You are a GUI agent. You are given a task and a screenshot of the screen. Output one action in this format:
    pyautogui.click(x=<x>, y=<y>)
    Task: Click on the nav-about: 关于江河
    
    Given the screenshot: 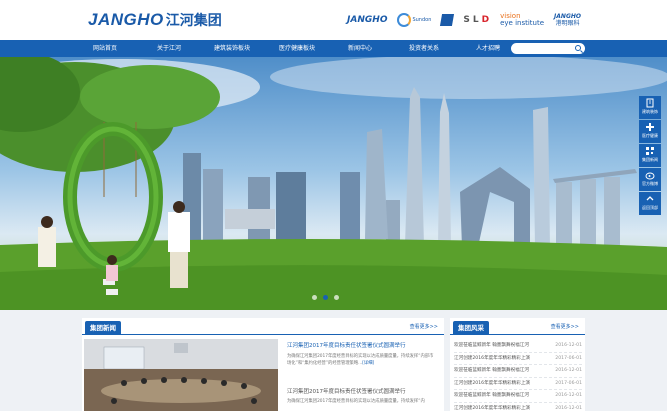 What is the action you would take?
    pyautogui.click(x=169, y=48)
    